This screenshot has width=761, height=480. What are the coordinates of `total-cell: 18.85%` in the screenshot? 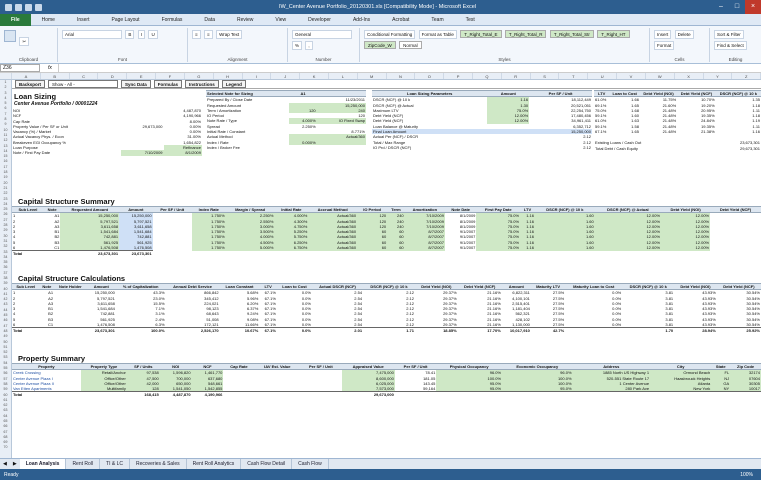 It's located at (436, 330).